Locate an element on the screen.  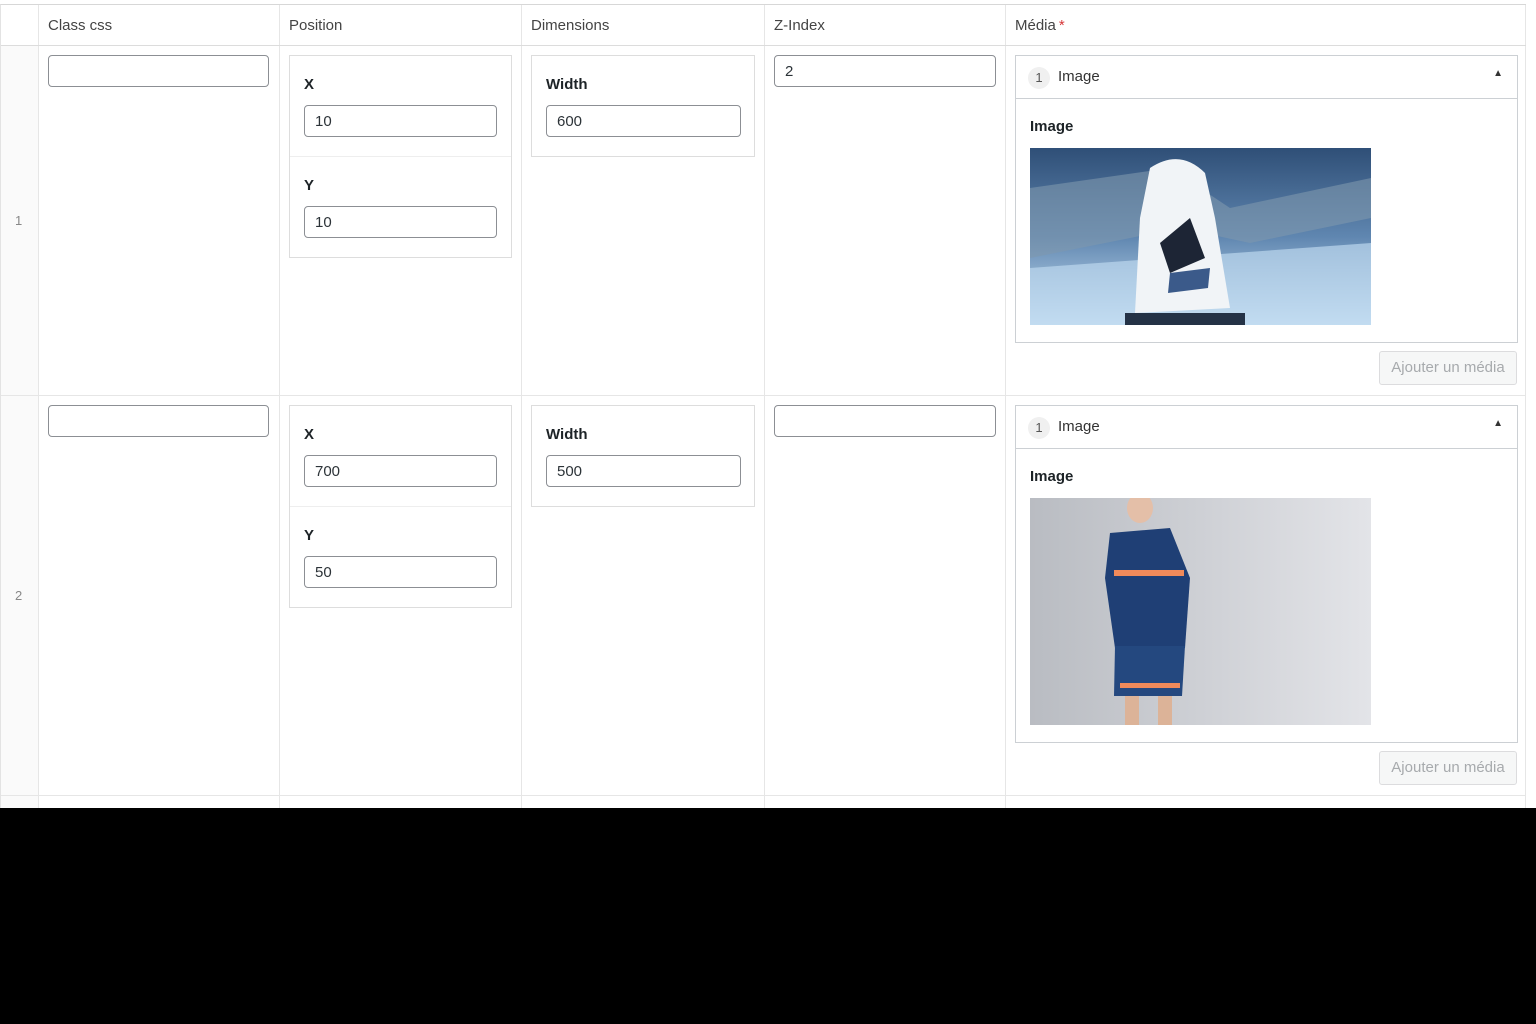
row-number: 1 is located at coordinates (18, 220).